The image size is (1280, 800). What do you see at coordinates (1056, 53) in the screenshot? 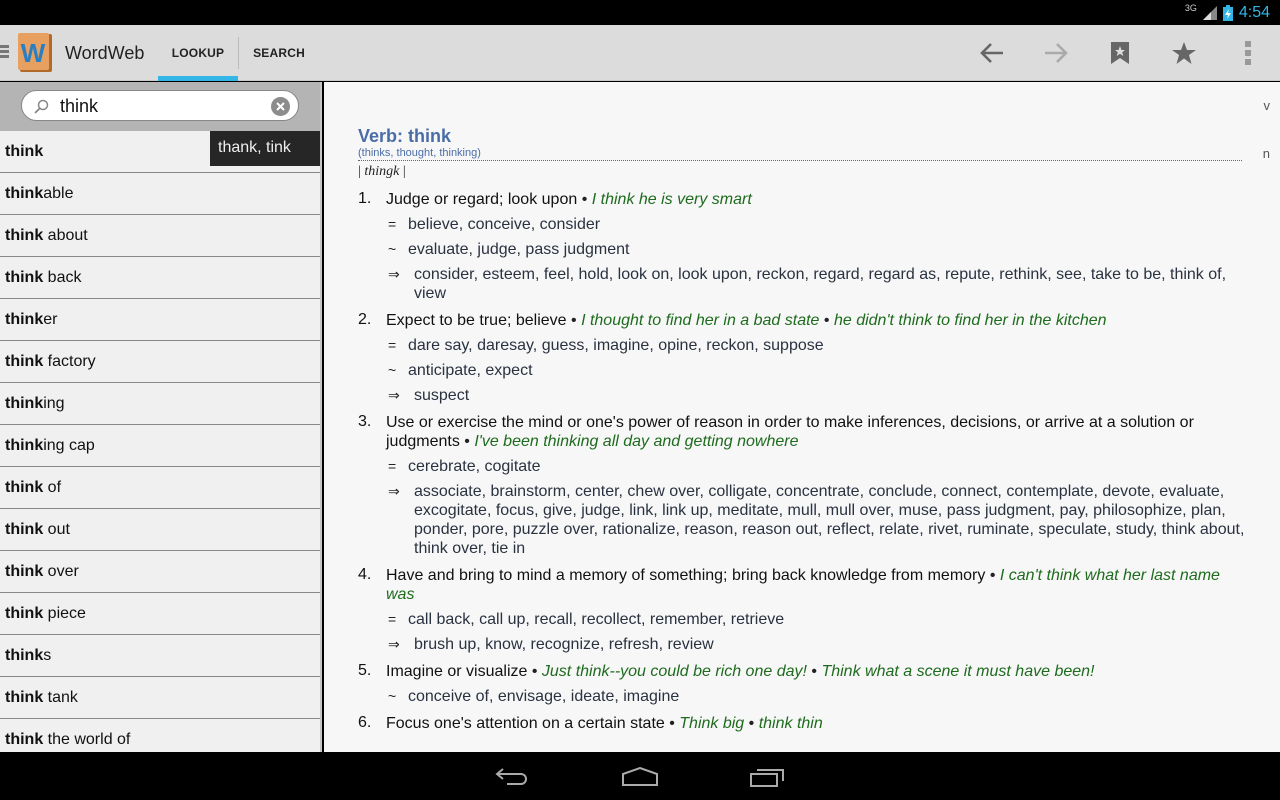
I see `forward-arrow-icon` at bounding box center [1056, 53].